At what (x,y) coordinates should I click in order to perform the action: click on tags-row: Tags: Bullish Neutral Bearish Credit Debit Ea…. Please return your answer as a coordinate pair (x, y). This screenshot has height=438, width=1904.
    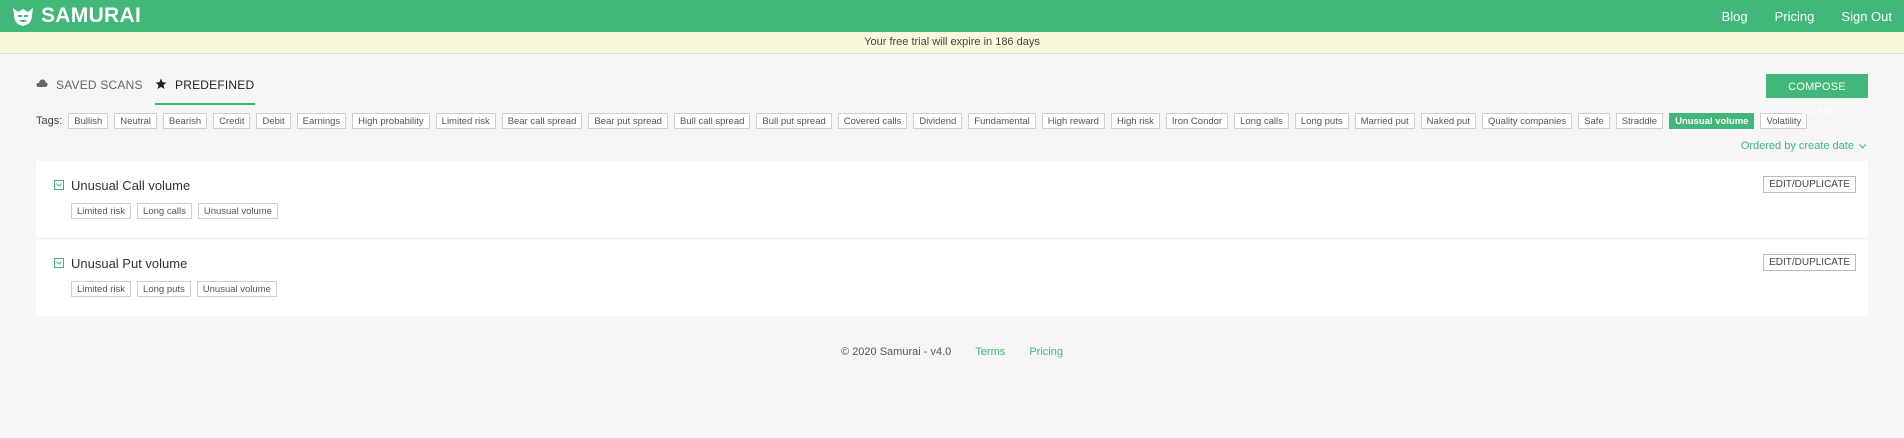
    Looking at the image, I should click on (952, 121).